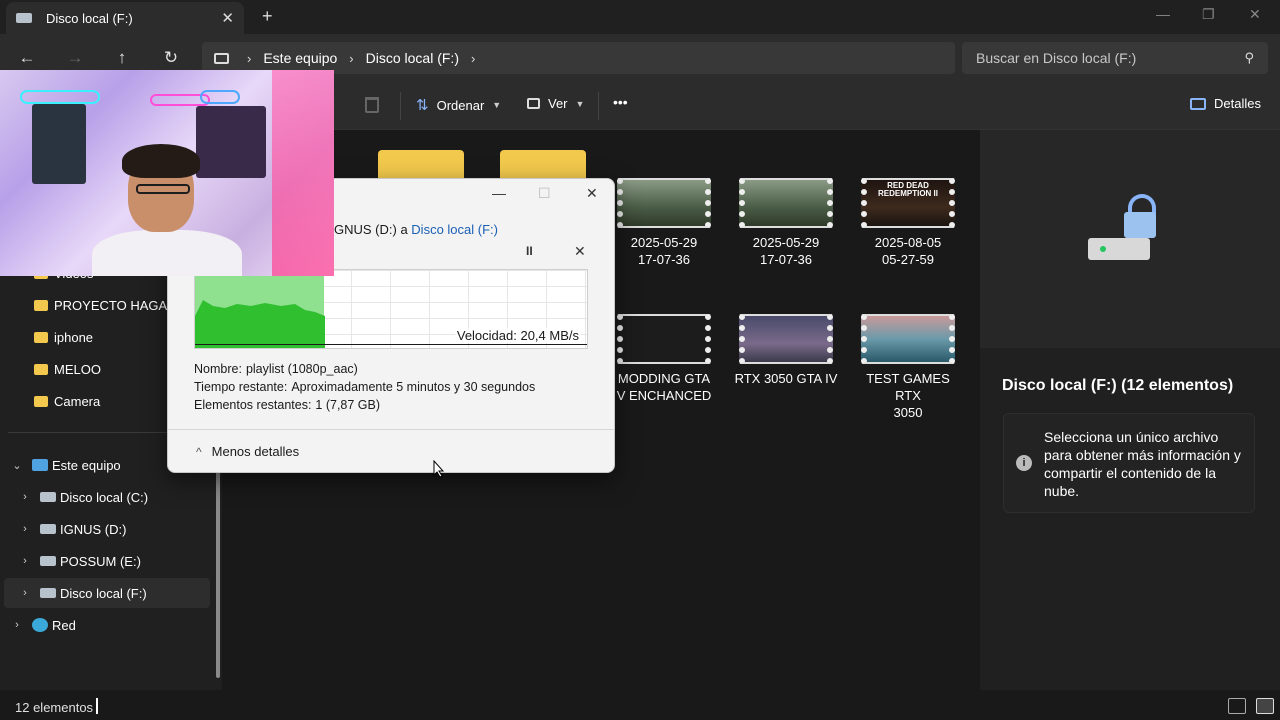  I want to click on search-box: Buscar en Disco local (F:) ⚲, so click(1115, 58).